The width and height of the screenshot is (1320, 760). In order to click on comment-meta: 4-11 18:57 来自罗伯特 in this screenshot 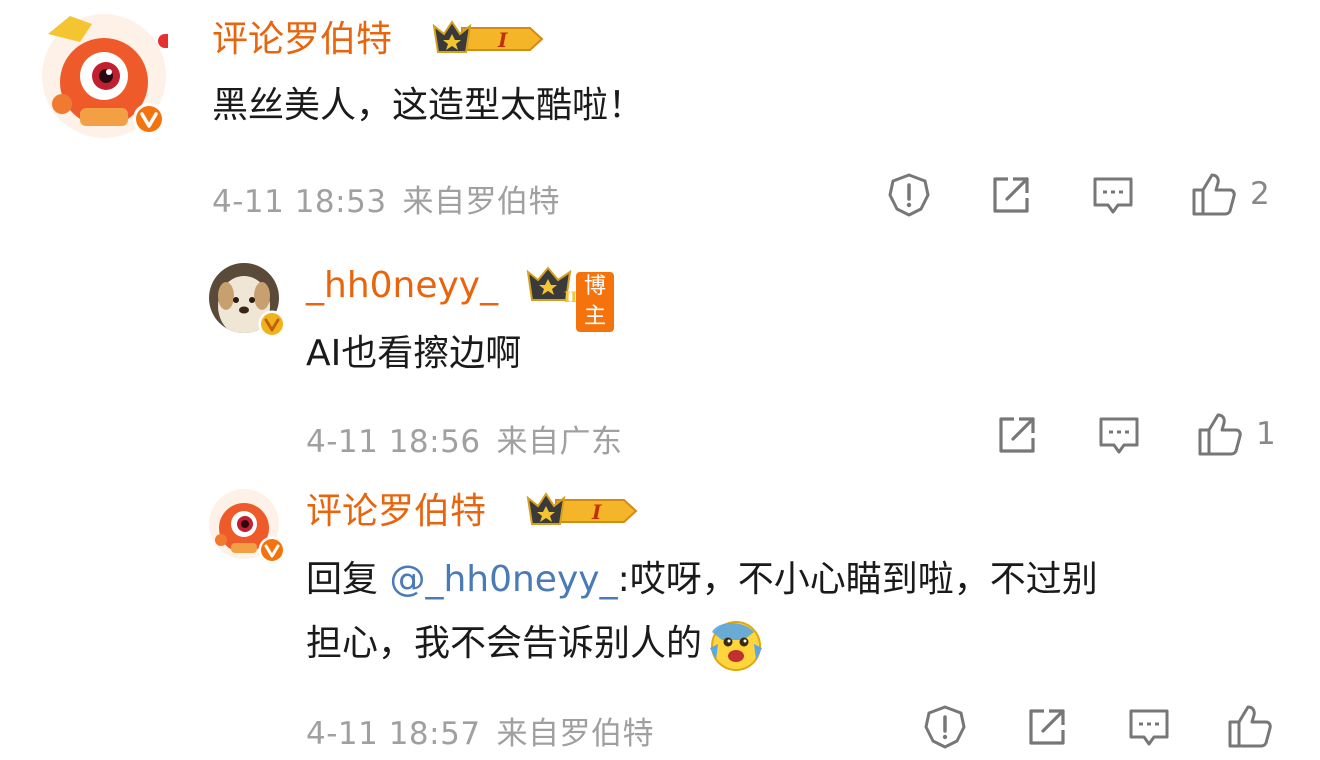, I will do `click(480, 730)`.